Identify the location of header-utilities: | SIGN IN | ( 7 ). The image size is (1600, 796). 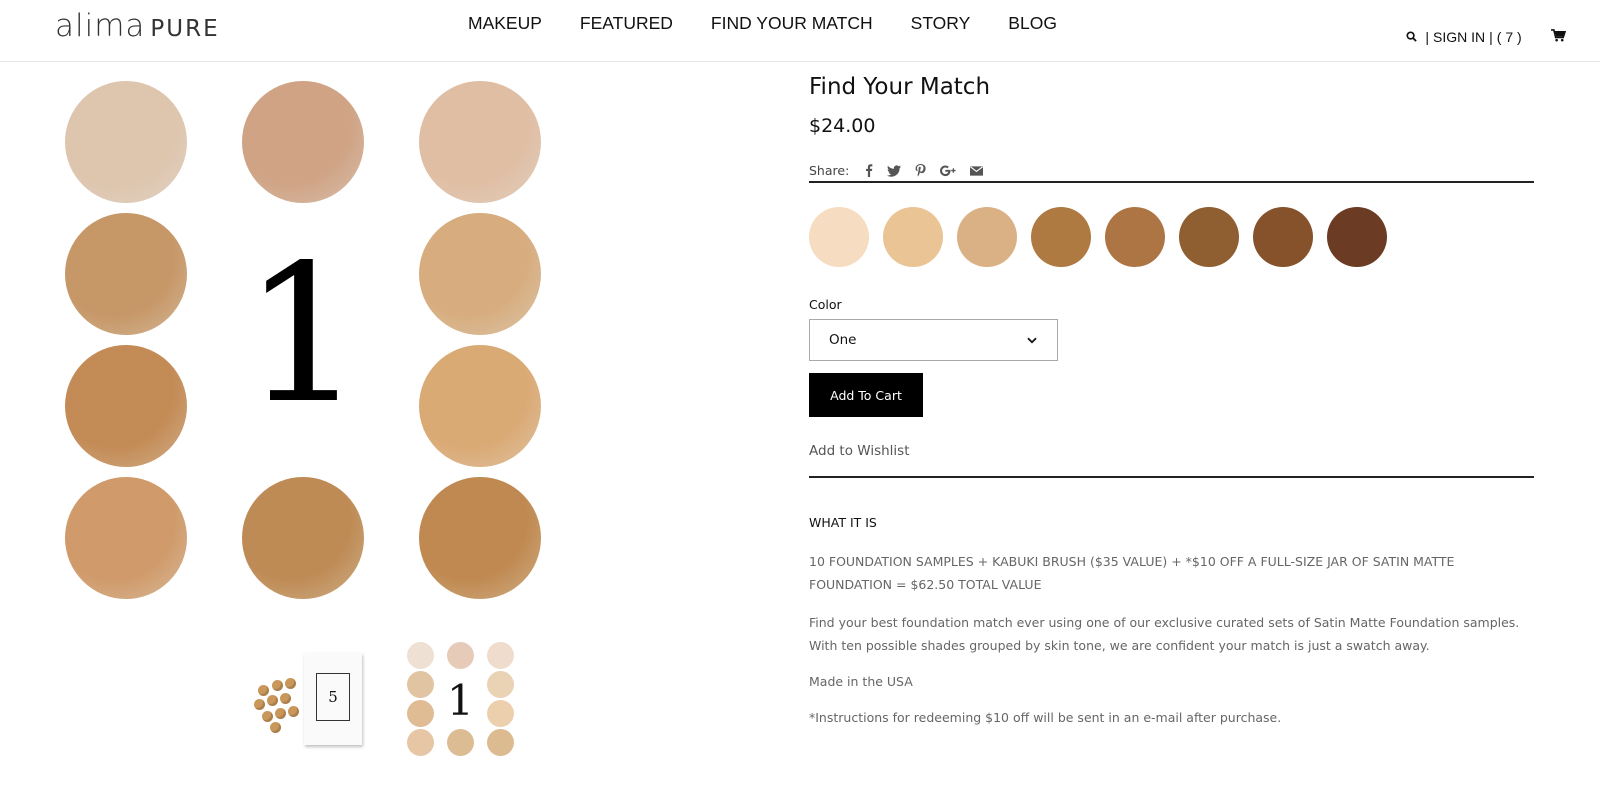
(1475, 37).